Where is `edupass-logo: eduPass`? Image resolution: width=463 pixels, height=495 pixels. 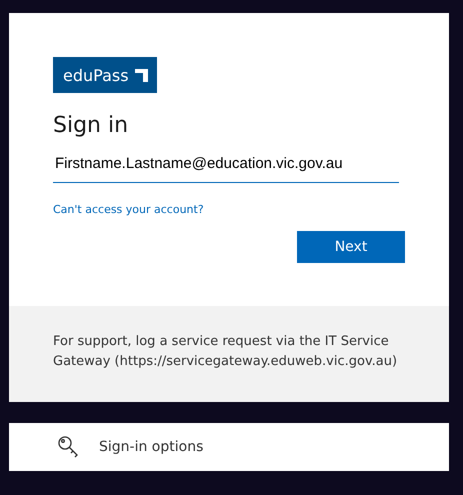
edupass-logo: eduPass is located at coordinates (105, 75).